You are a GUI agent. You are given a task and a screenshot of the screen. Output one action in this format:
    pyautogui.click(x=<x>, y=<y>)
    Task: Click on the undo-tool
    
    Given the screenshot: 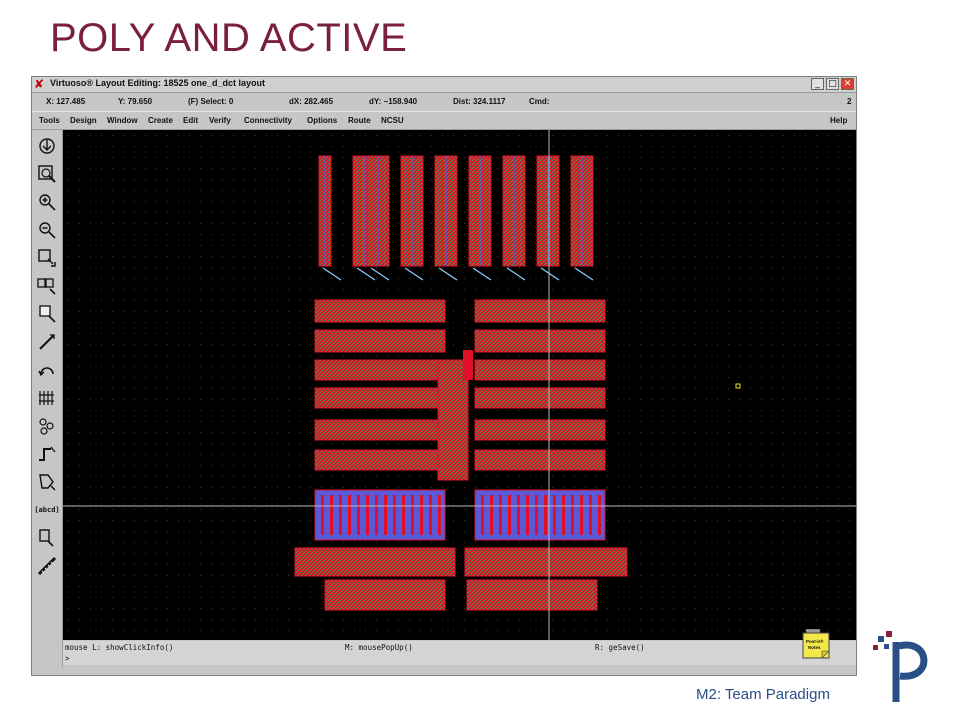 What is the action you would take?
    pyautogui.click(x=47, y=370)
    